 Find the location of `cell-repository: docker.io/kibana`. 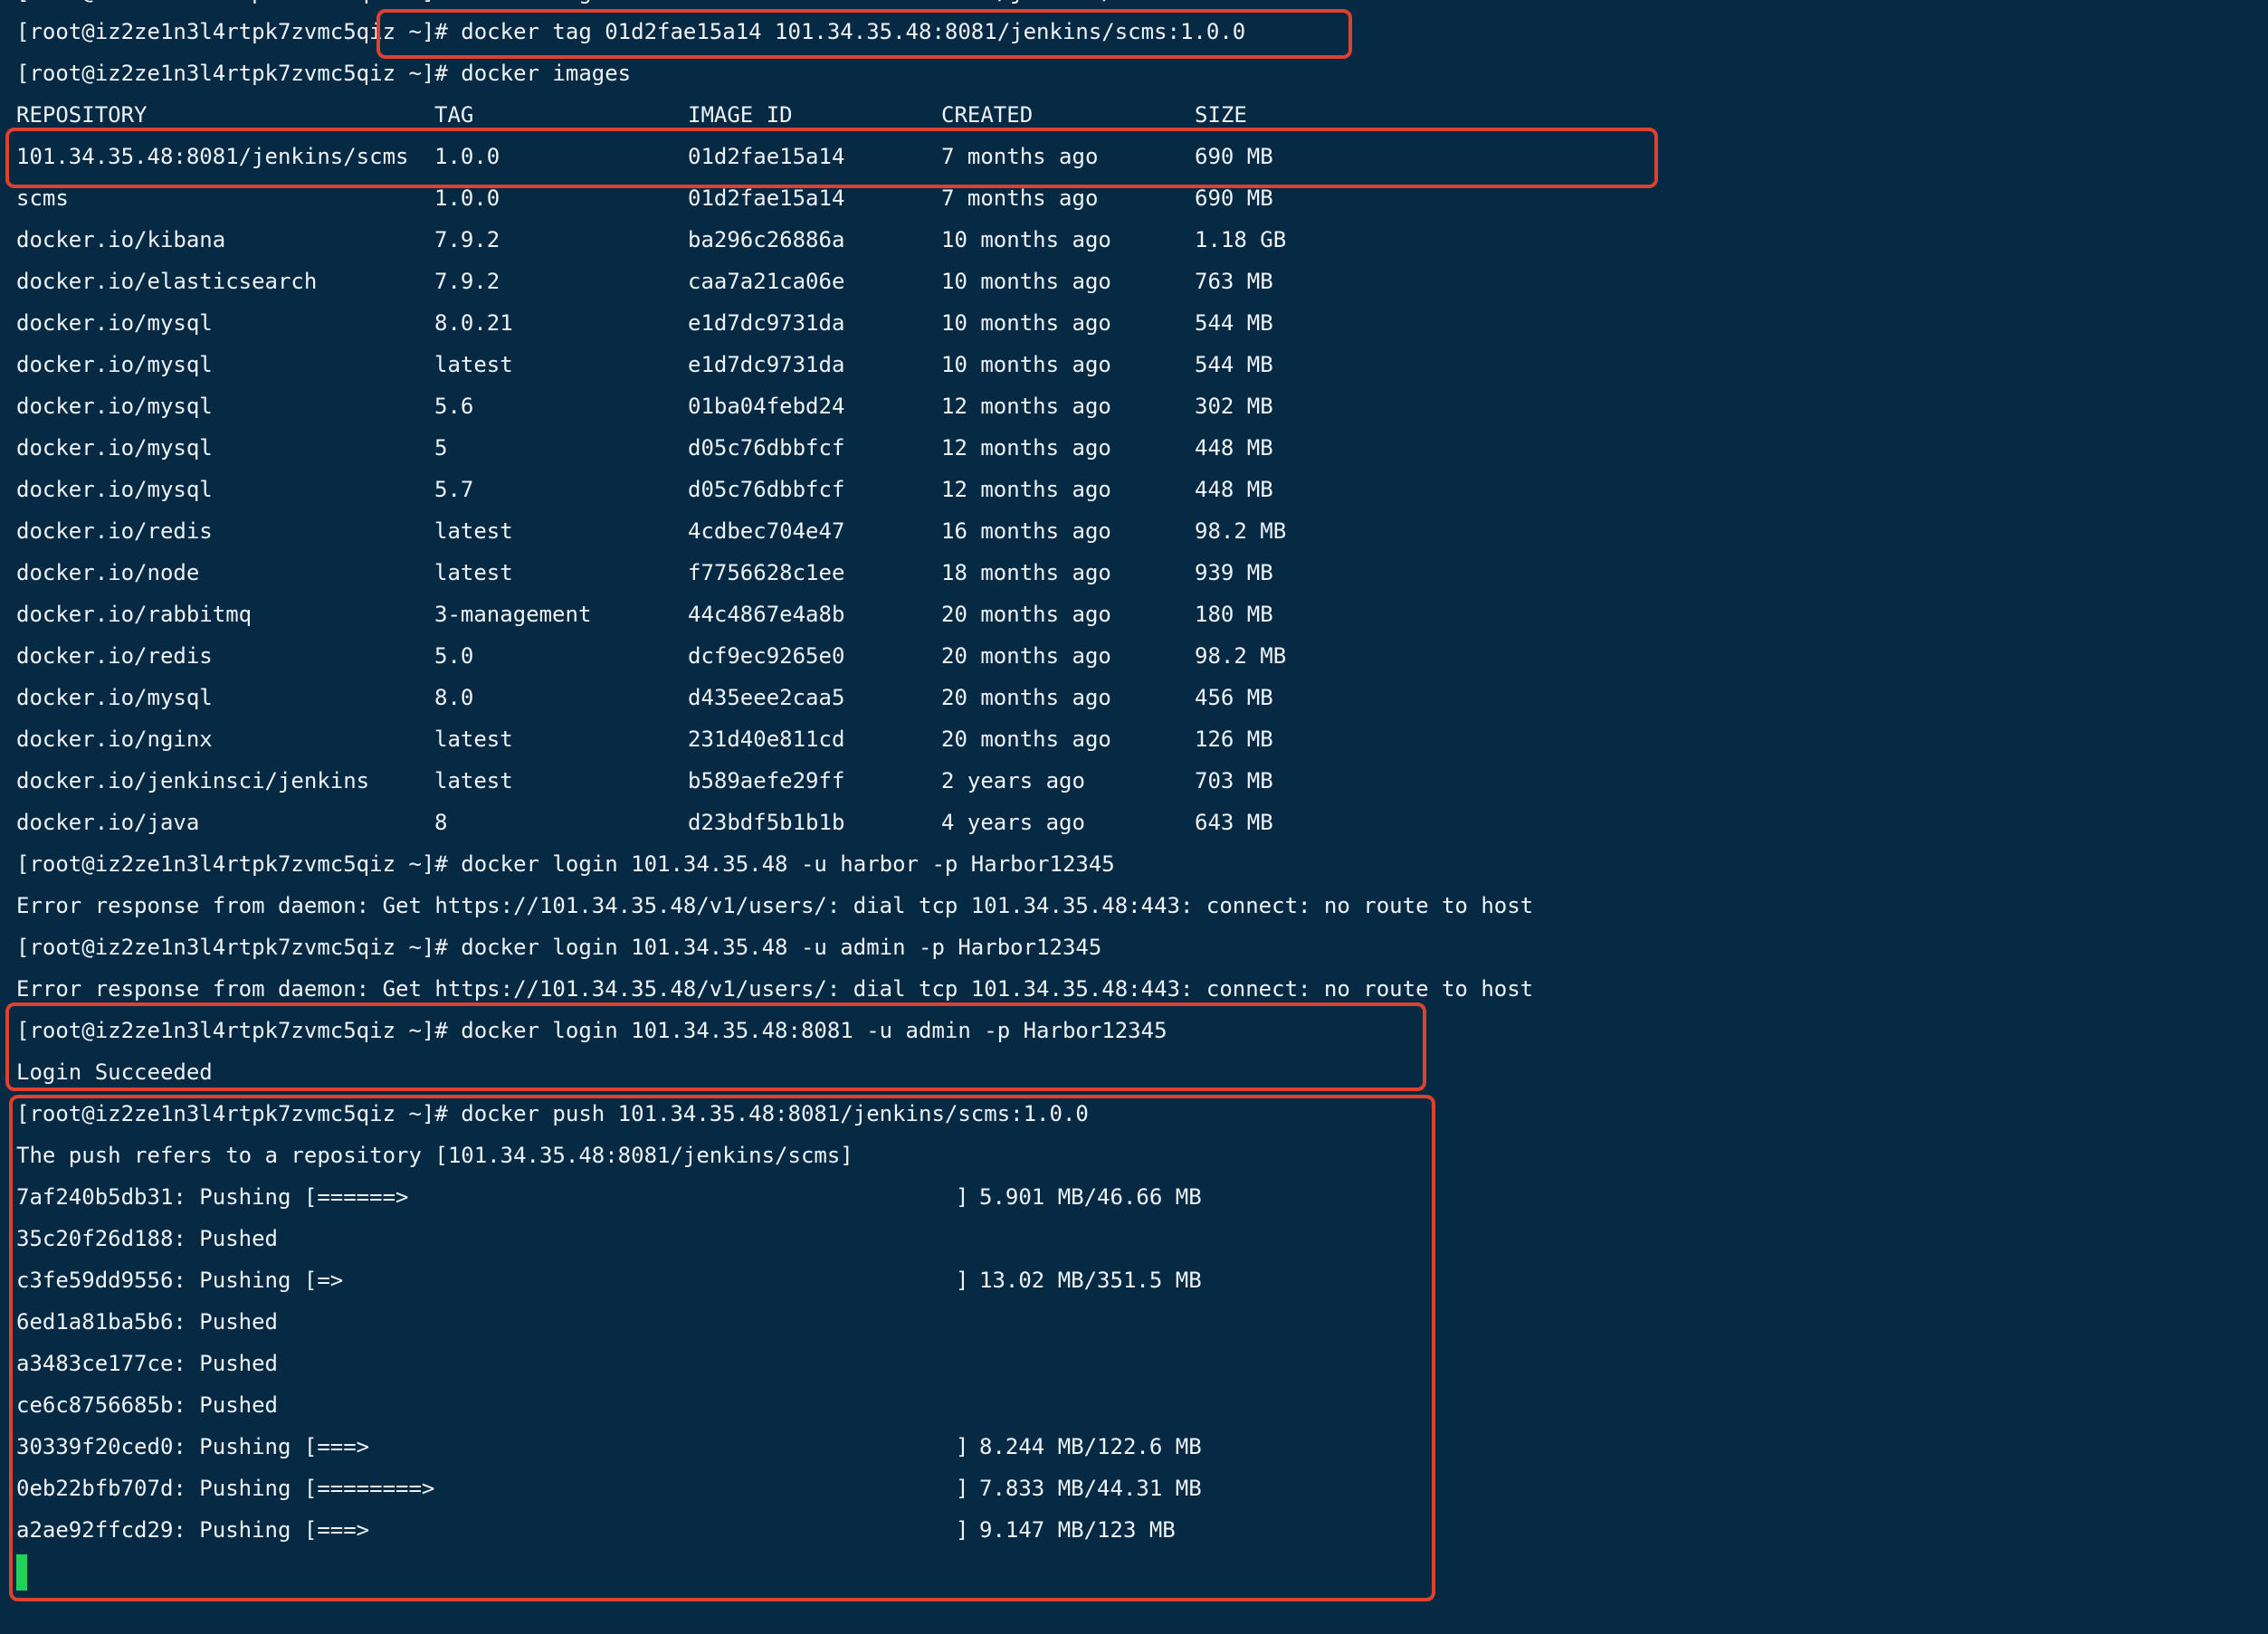

cell-repository: docker.io/kibana is located at coordinates (121, 239).